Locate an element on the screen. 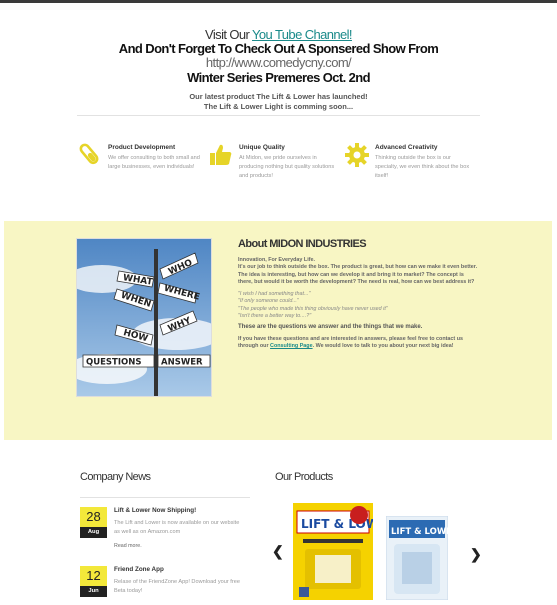  thumbs-up-icon is located at coordinates (221, 154).